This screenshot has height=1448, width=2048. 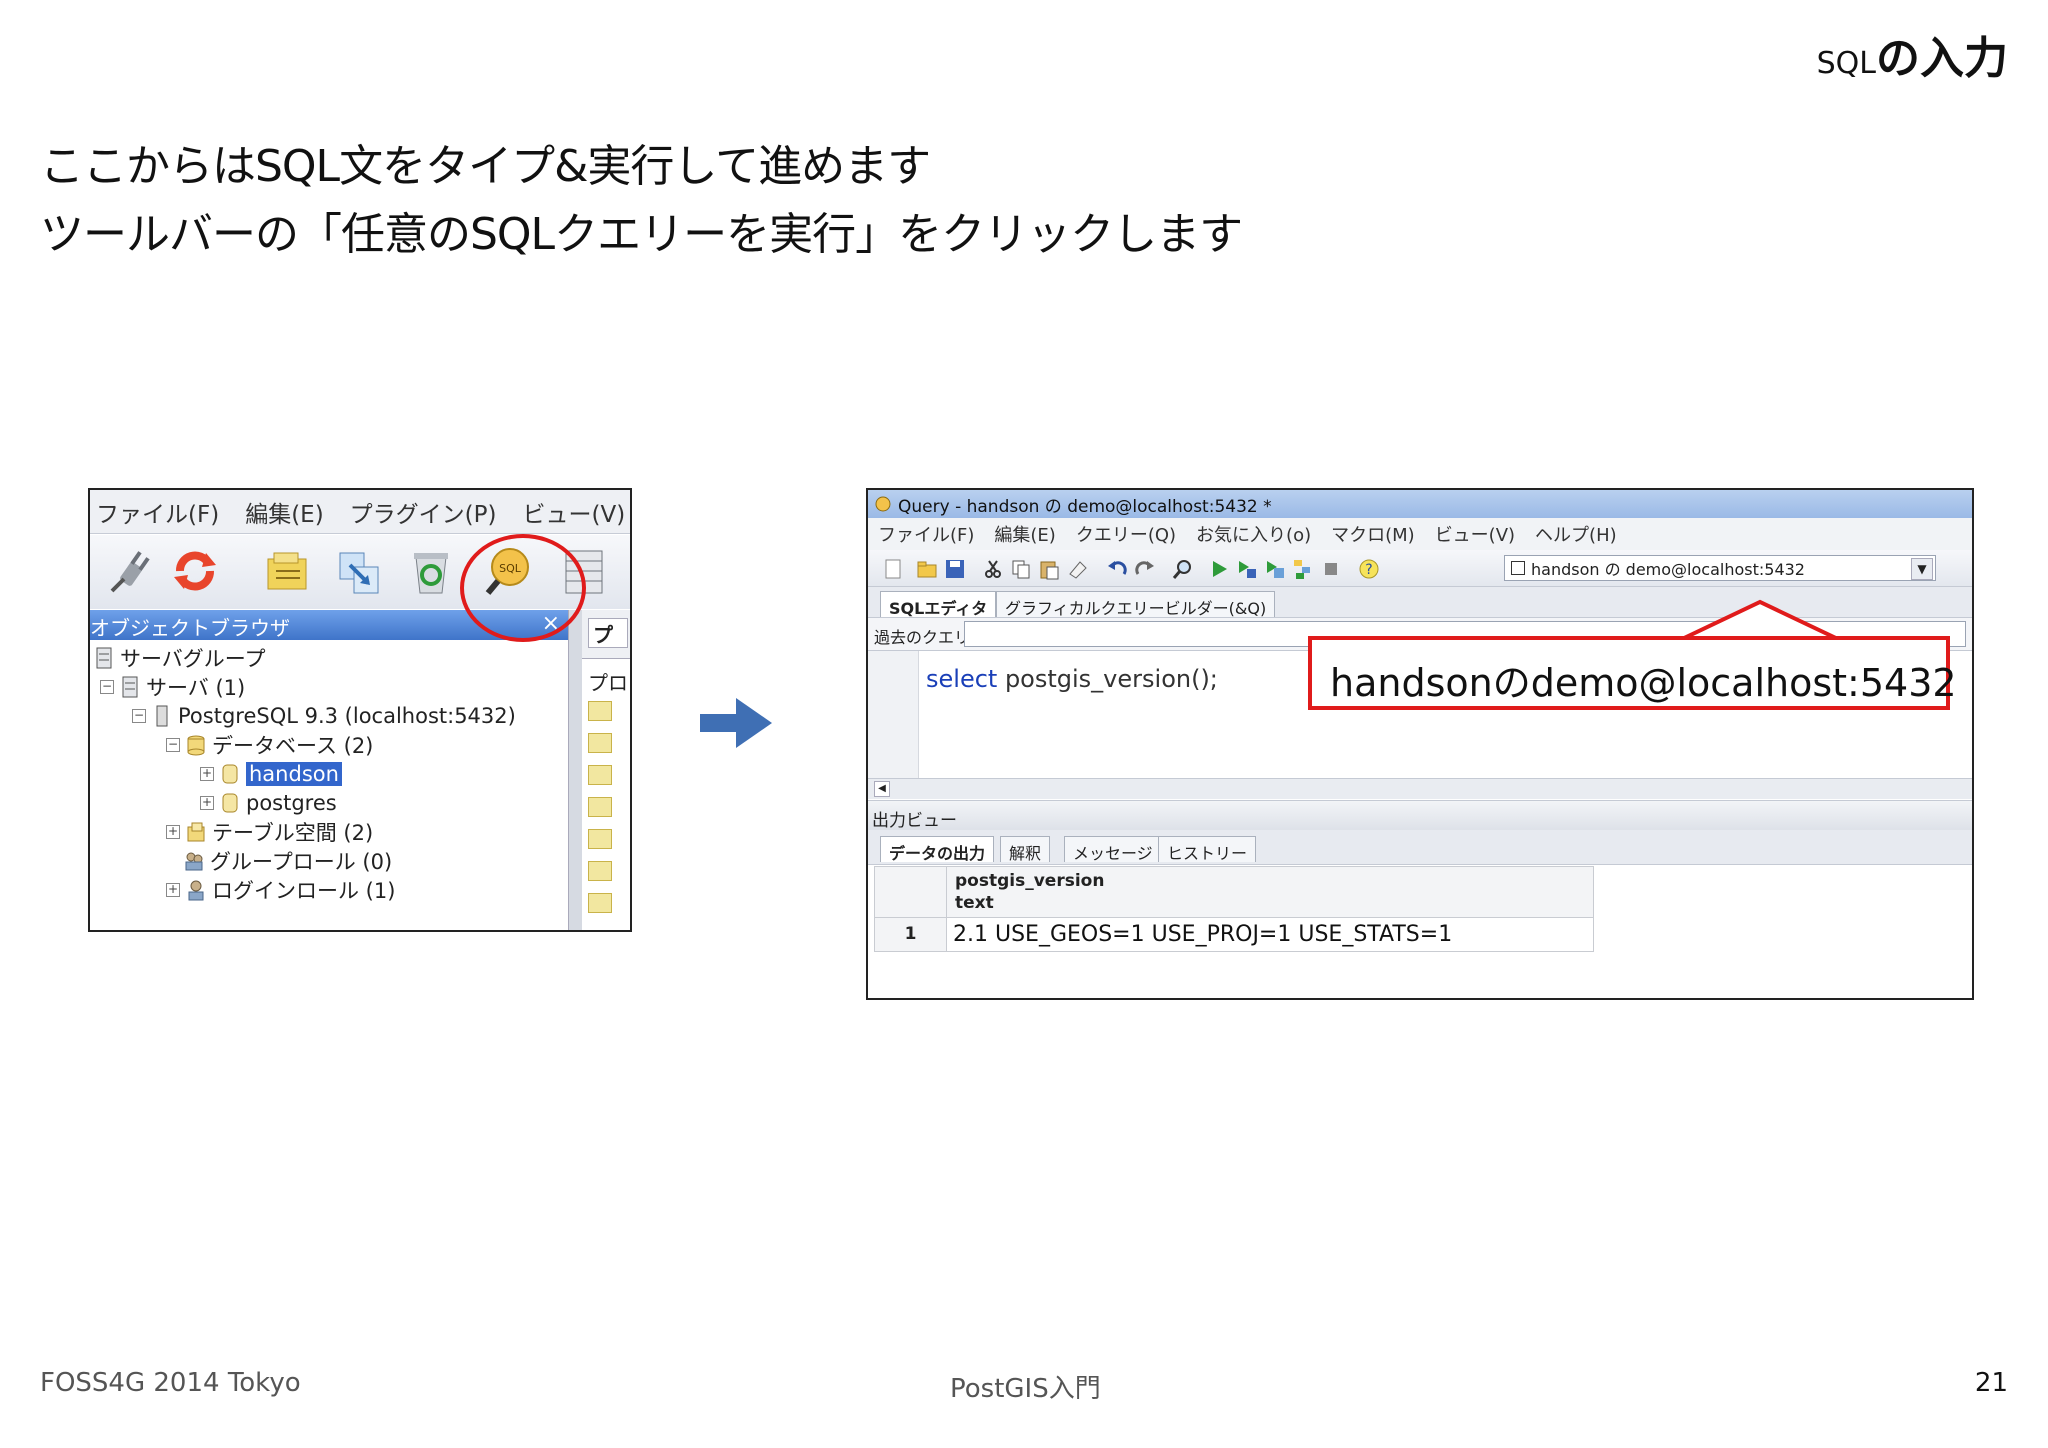 I want to click on sql-expression: postgis_version();, so click(x=1107, y=679).